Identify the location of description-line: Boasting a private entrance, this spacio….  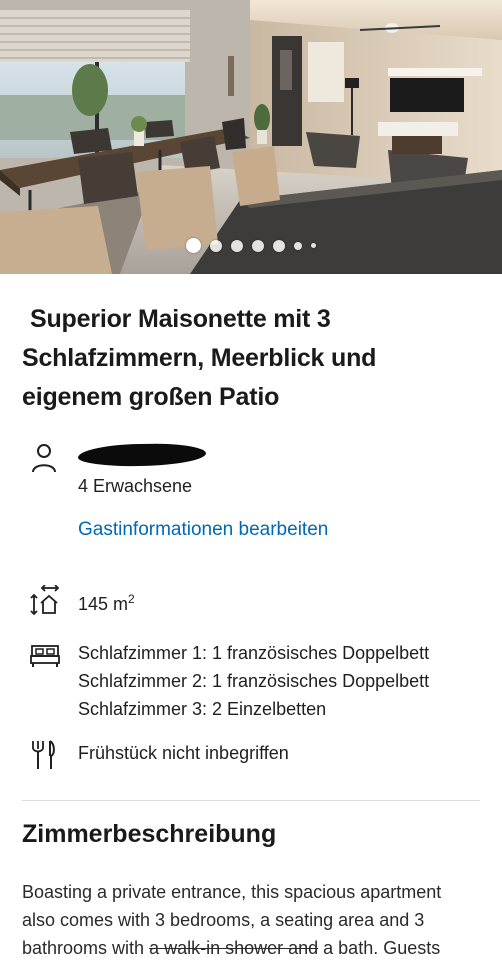
(232, 892).